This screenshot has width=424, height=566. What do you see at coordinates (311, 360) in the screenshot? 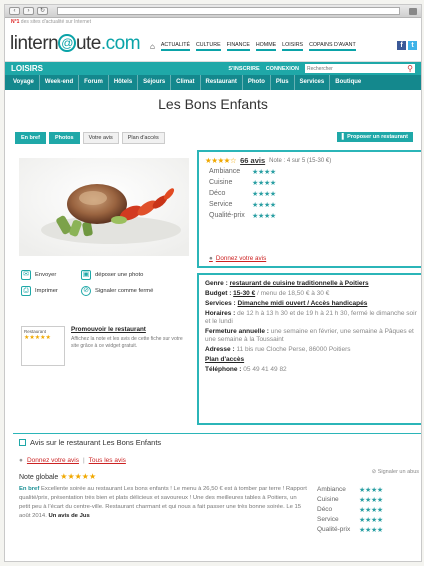
I see `info-map: Plan d'accès` at bounding box center [311, 360].